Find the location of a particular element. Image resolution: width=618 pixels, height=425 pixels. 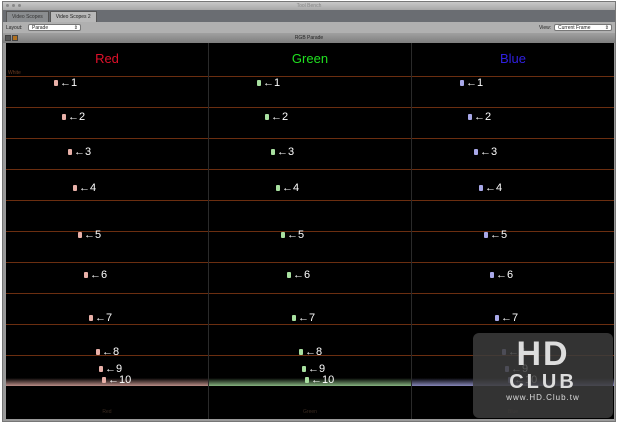

watermark-url: www.HD.Club.tw is located at coordinates (543, 397).